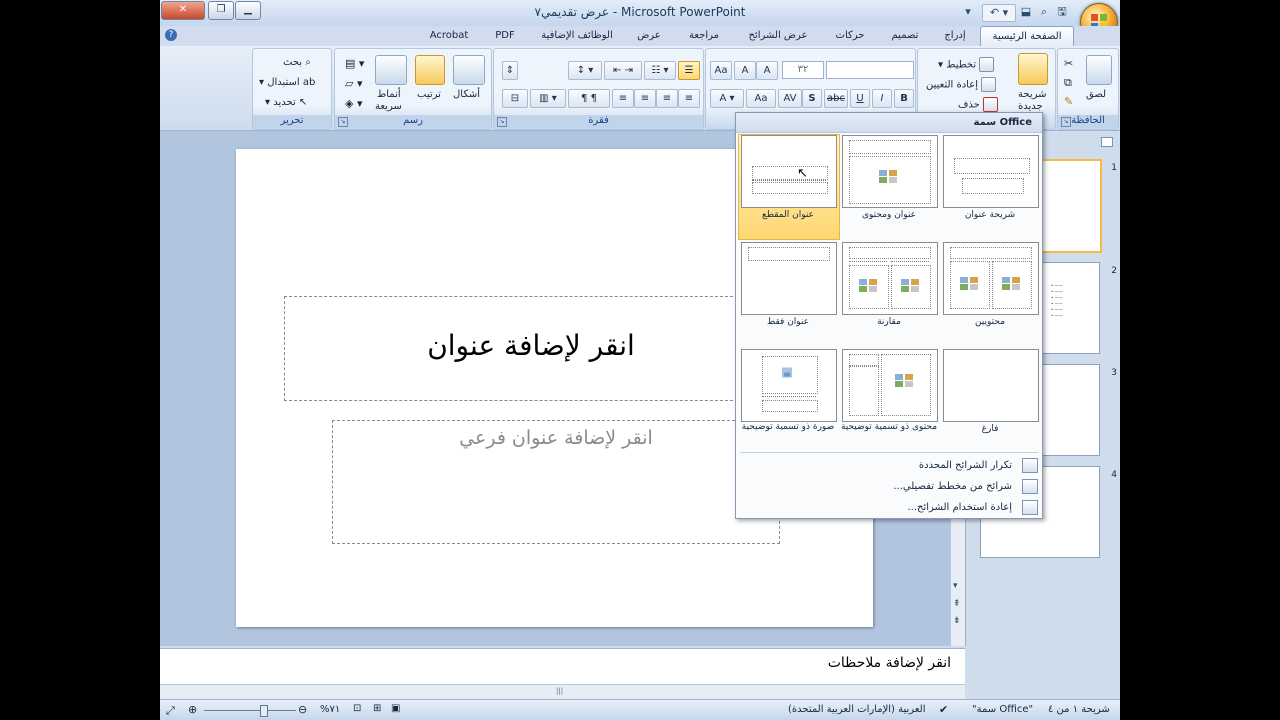 The height and width of the screenshot is (720, 1280). What do you see at coordinates (391, 70) in the screenshot?
I see `quick-styles-icon` at bounding box center [391, 70].